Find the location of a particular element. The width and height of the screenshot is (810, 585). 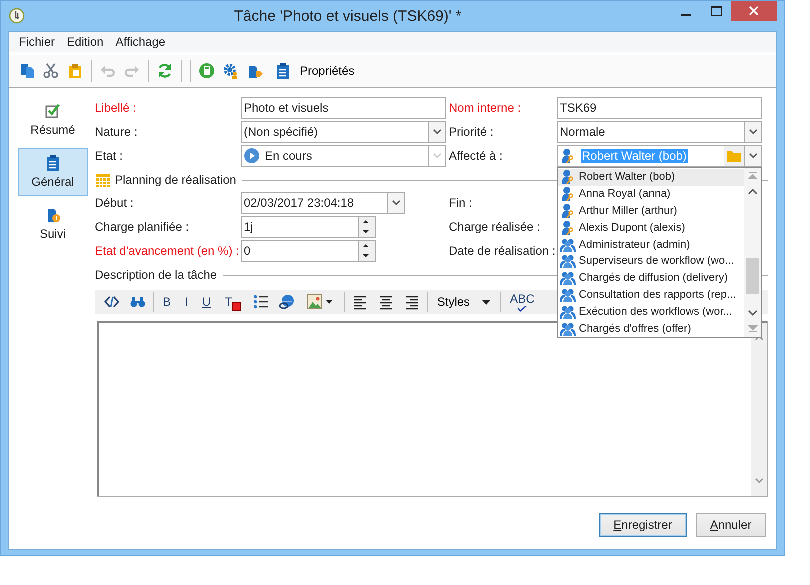

dropdown-option: Arthur Miller (arthur) is located at coordinates (651, 211).